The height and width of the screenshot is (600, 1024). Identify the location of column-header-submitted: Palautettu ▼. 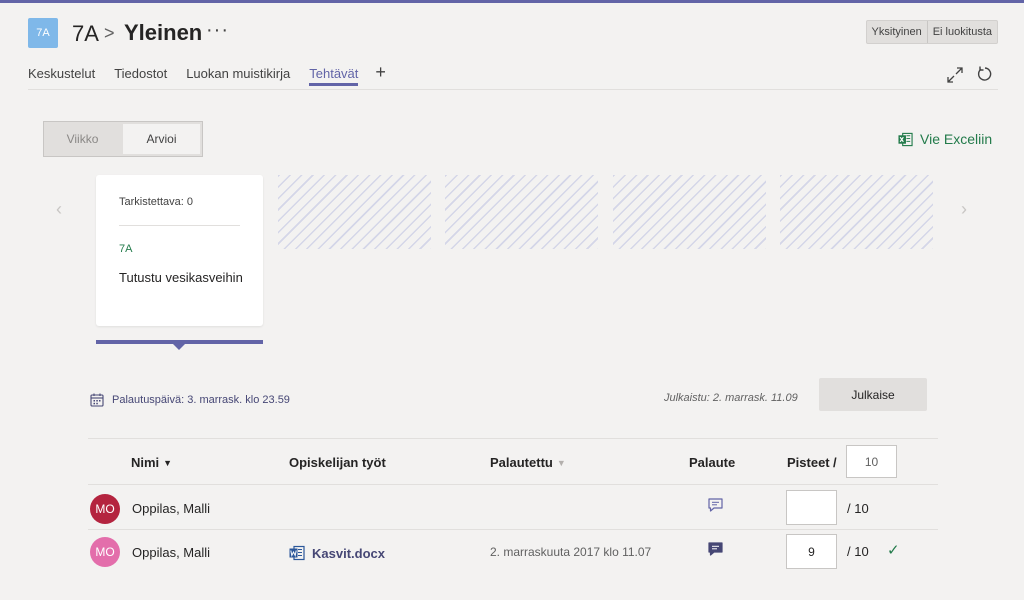
(528, 462).